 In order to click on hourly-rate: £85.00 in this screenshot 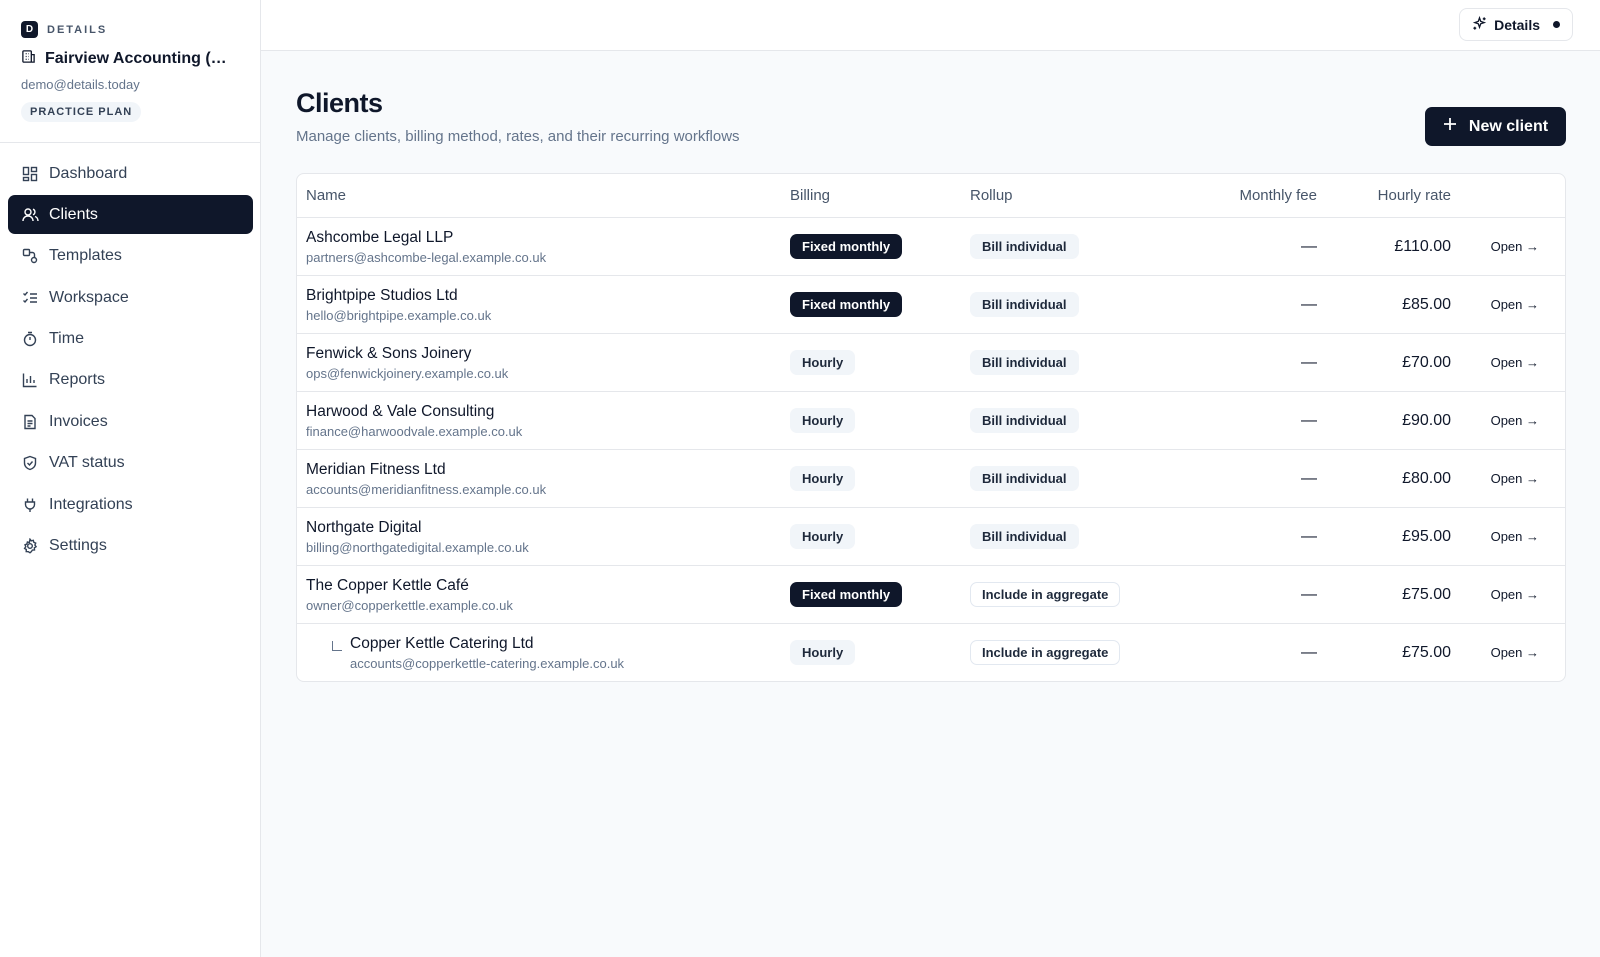, I will do `click(1426, 304)`.